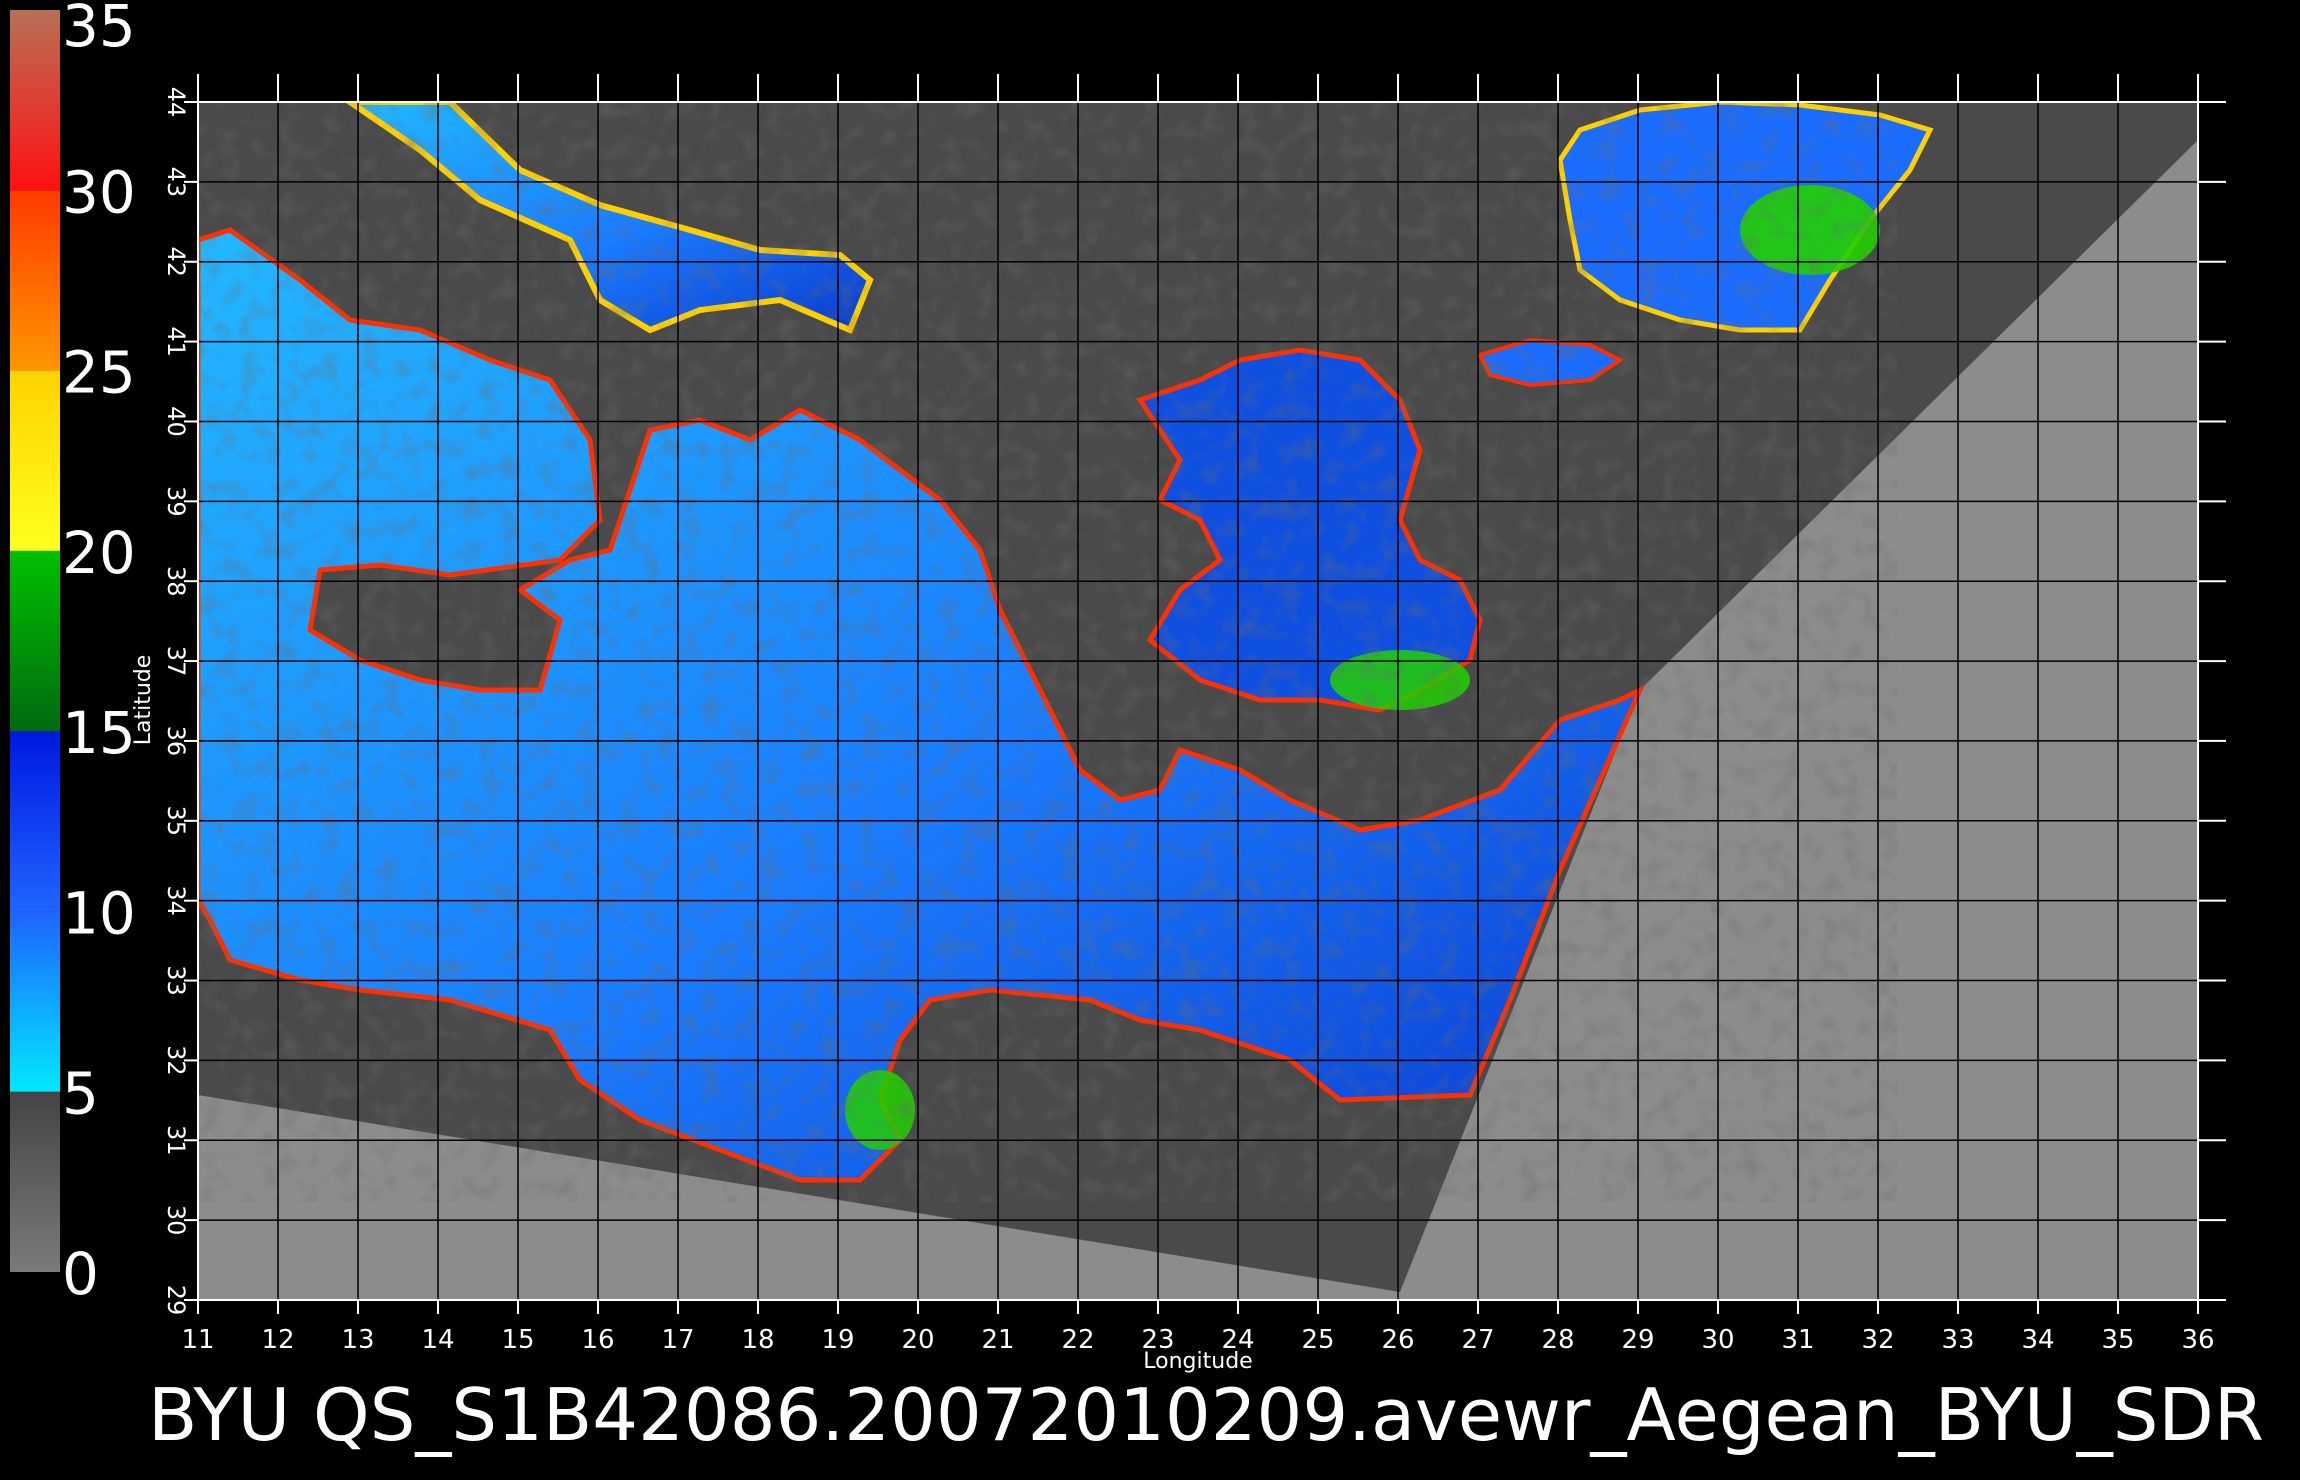  What do you see at coordinates (99, 192) in the screenshot?
I see `colorbar-label: 30` at bounding box center [99, 192].